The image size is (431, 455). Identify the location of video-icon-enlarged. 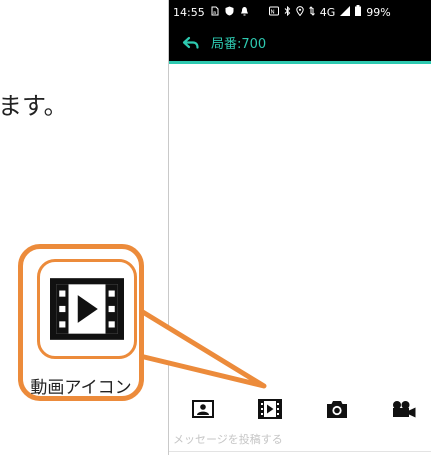
(87, 309).